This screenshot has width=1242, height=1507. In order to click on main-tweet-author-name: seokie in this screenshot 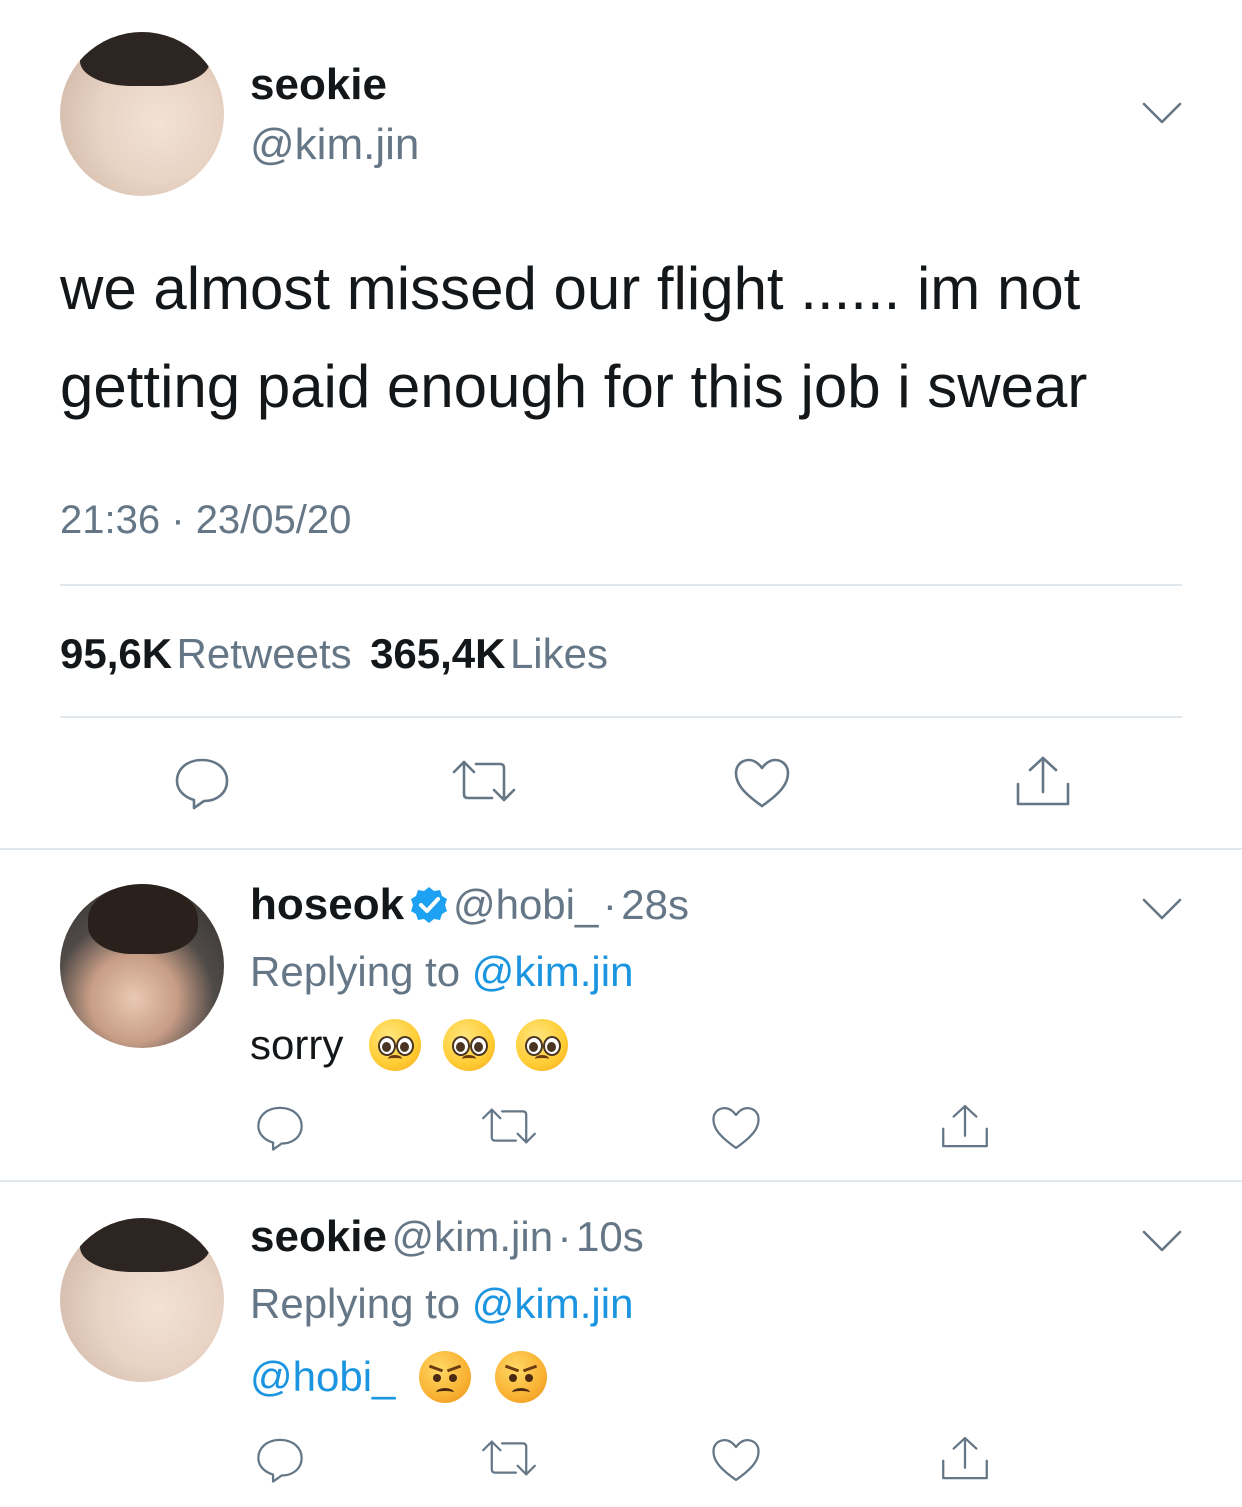, I will do `click(318, 85)`.